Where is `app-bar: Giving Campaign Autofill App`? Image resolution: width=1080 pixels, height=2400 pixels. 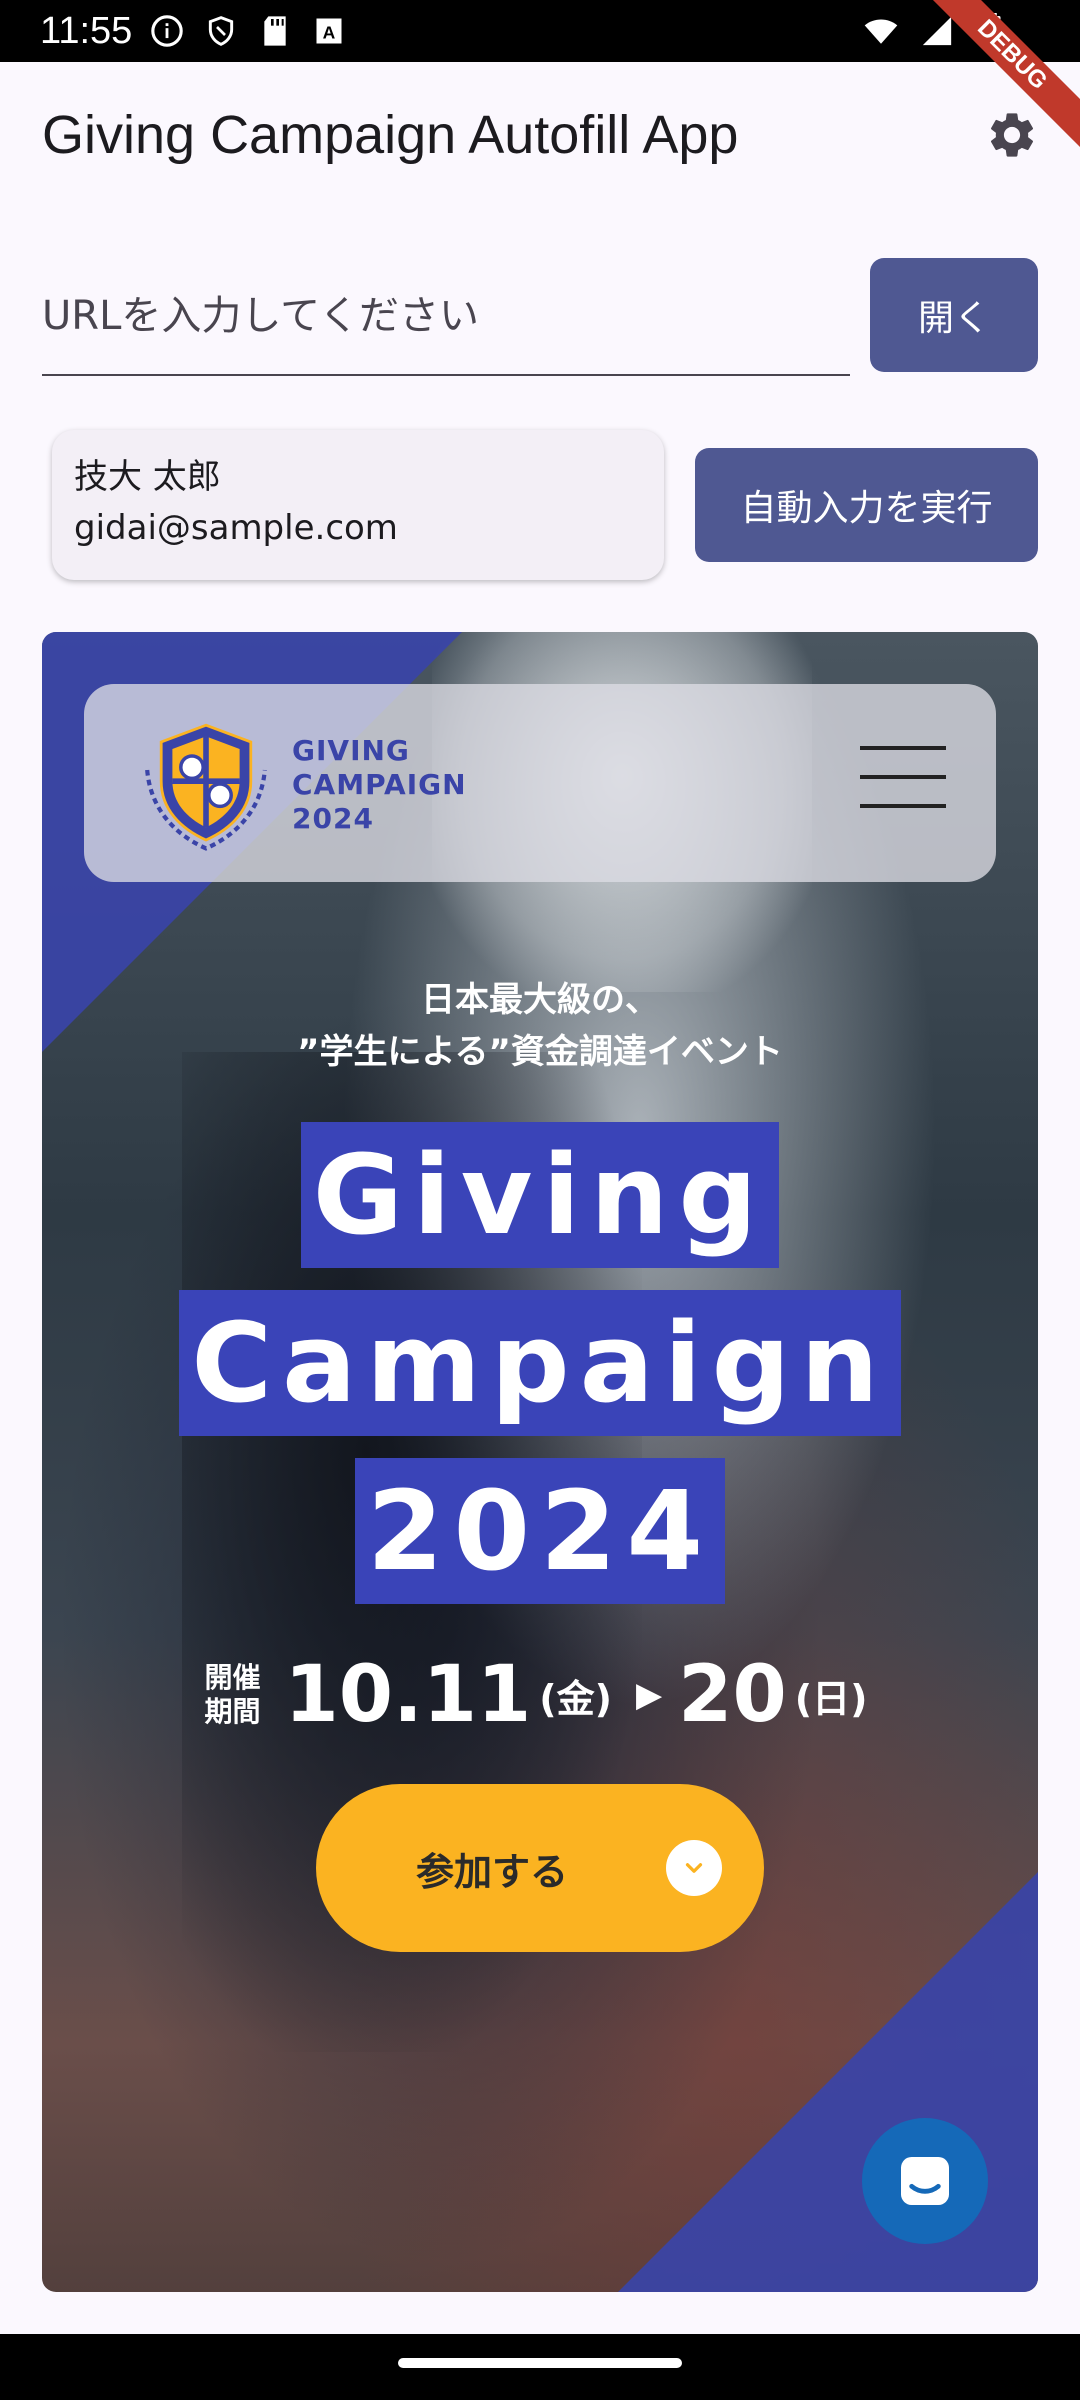
app-bar: Giving Campaign Autofill App is located at coordinates (540, 135).